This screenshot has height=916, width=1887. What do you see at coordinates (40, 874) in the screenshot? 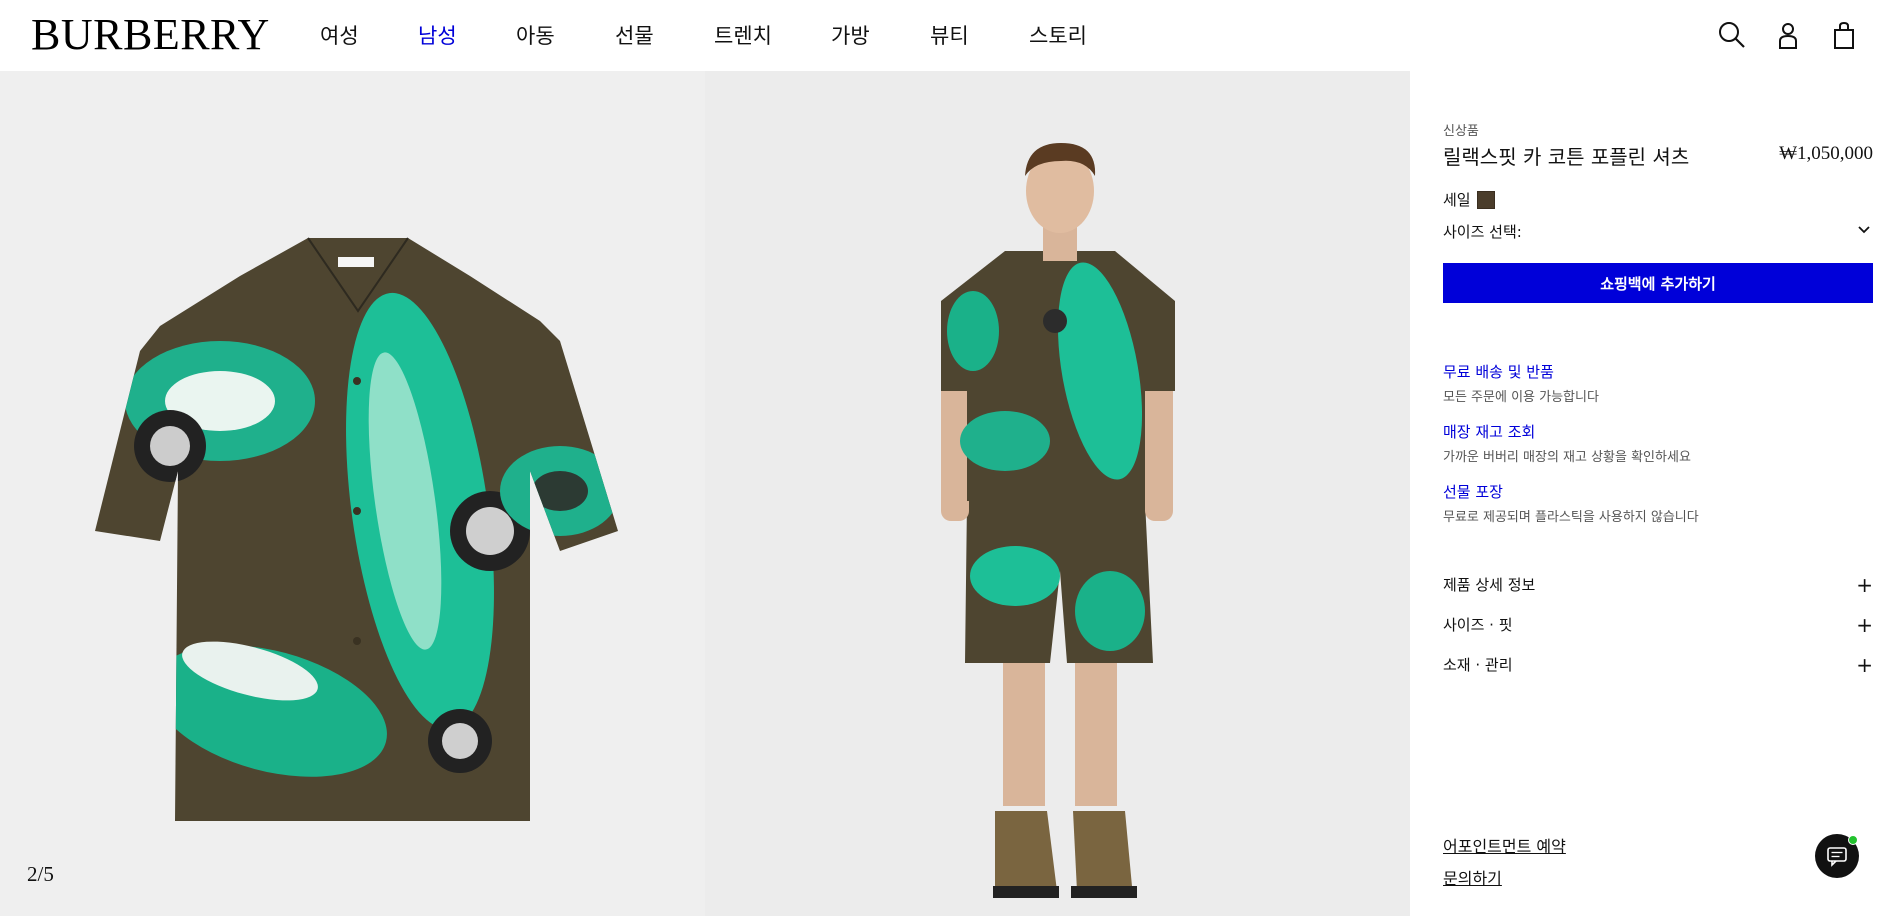
I see `gallery-counter: 2/5` at bounding box center [40, 874].